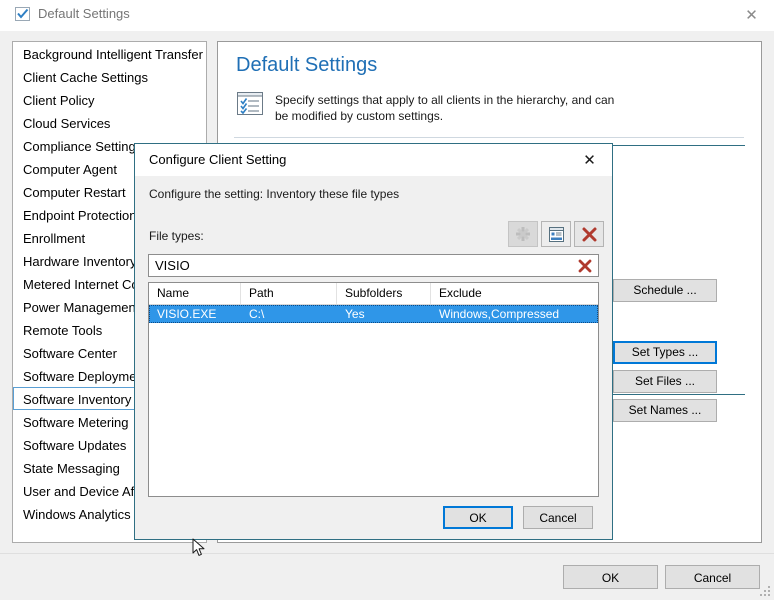 This screenshot has width=774, height=601. Describe the element at coordinates (766, 592) in the screenshot. I see `resize-grip-icon` at that location.